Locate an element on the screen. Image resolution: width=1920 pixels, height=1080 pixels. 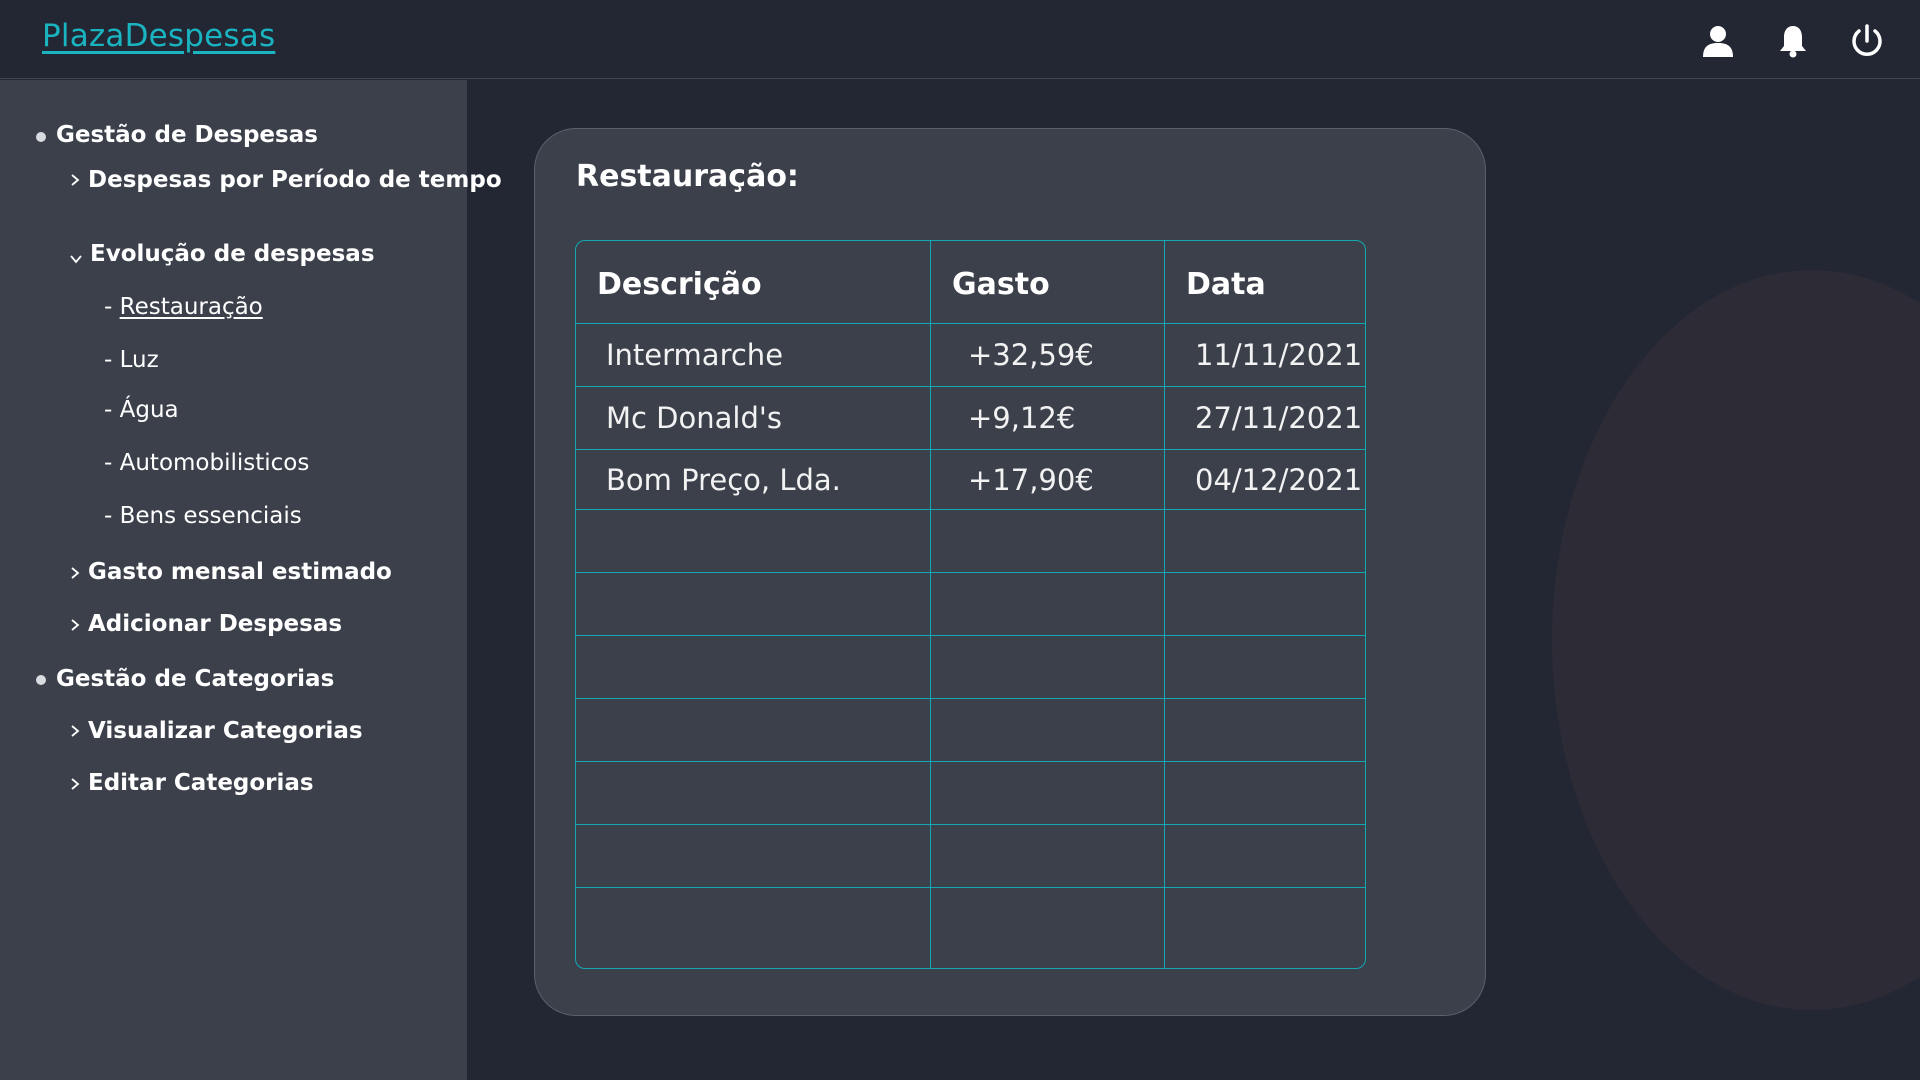
sidebar-subitem-agua: - Água is located at coordinates (141, 410).